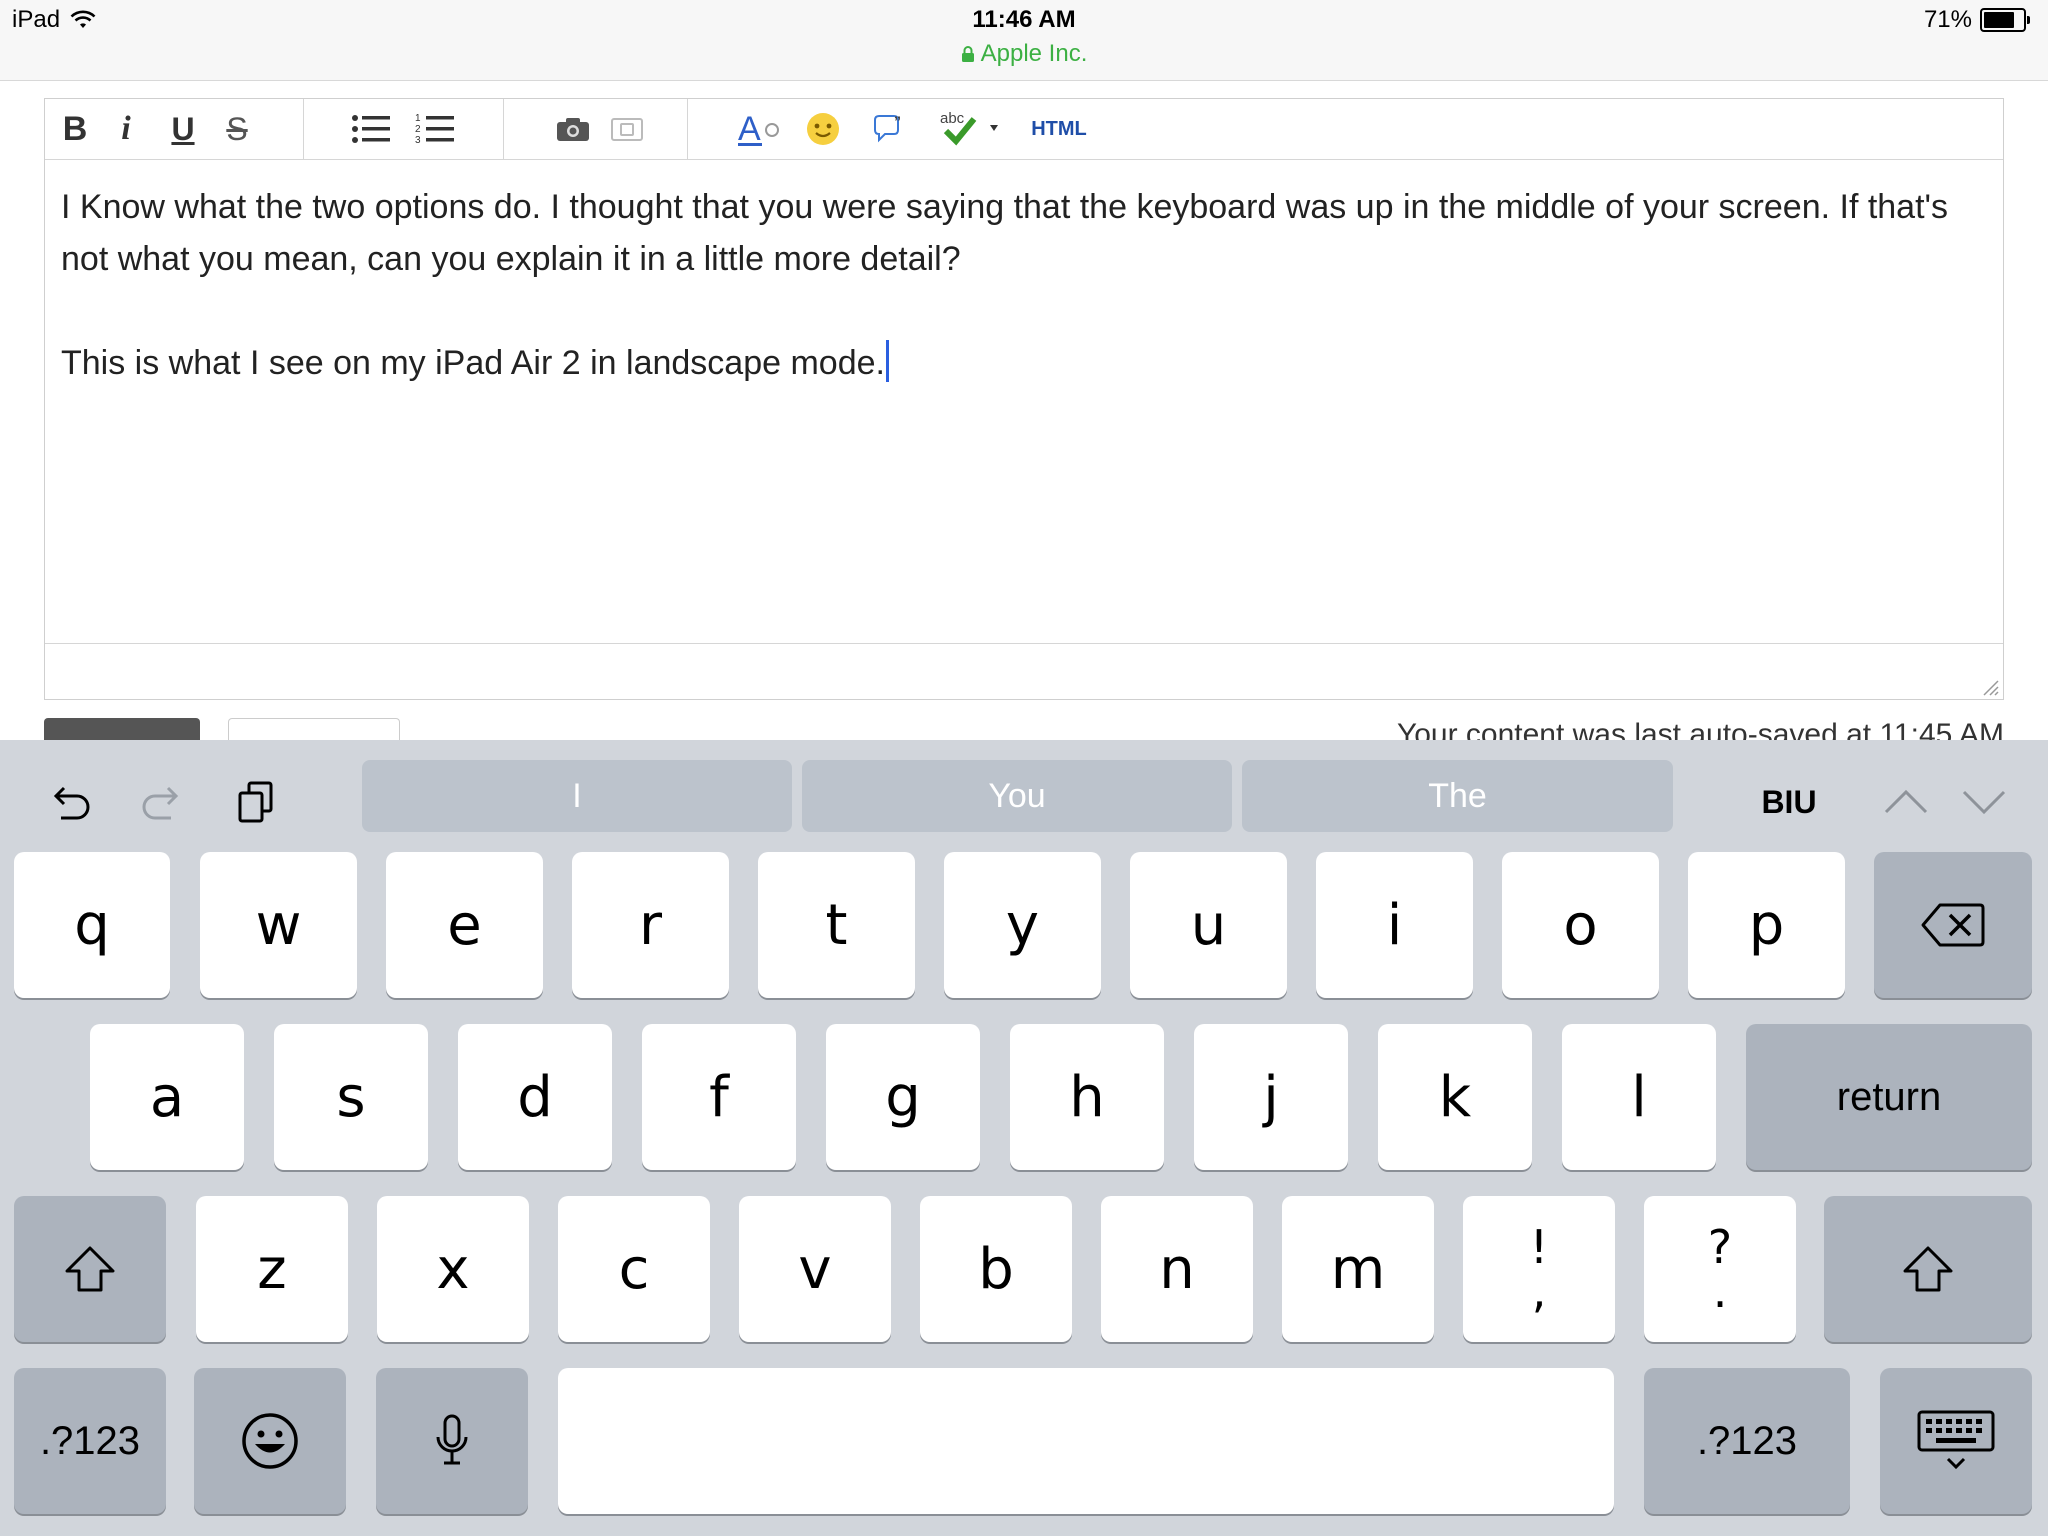 Image resolution: width=2048 pixels, height=1536 pixels. What do you see at coordinates (1024, 19) in the screenshot?
I see `status-time: 11:46 AM` at bounding box center [1024, 19].